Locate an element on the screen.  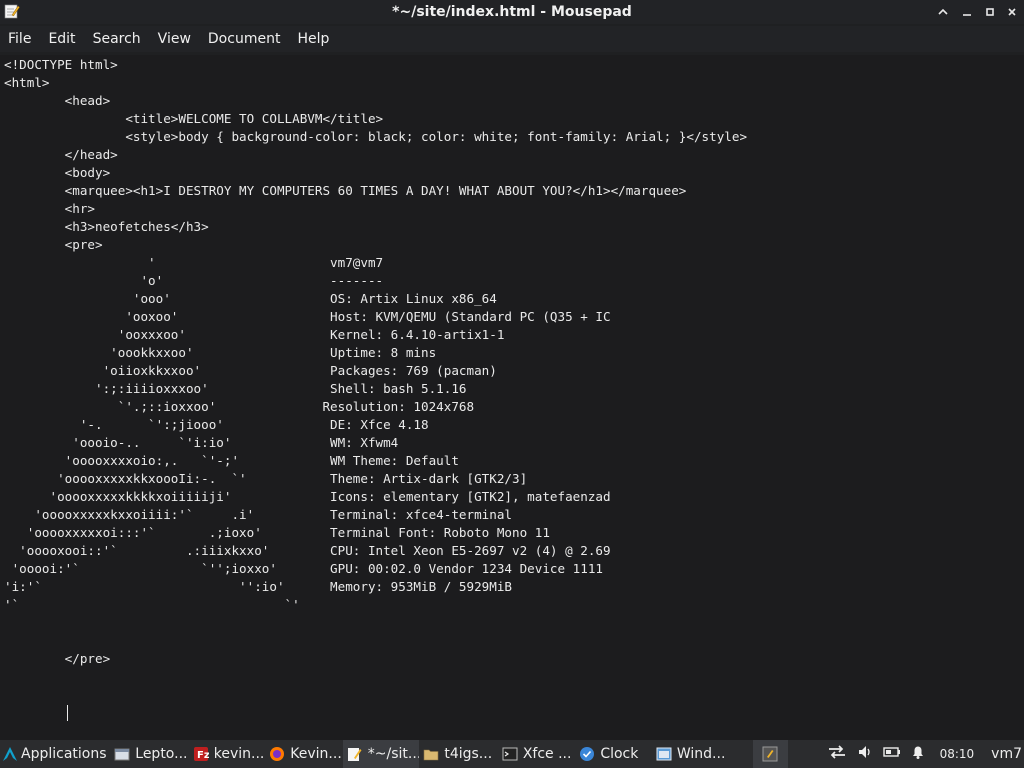
workspace-preview-icon is located at coordinates (770, 754).